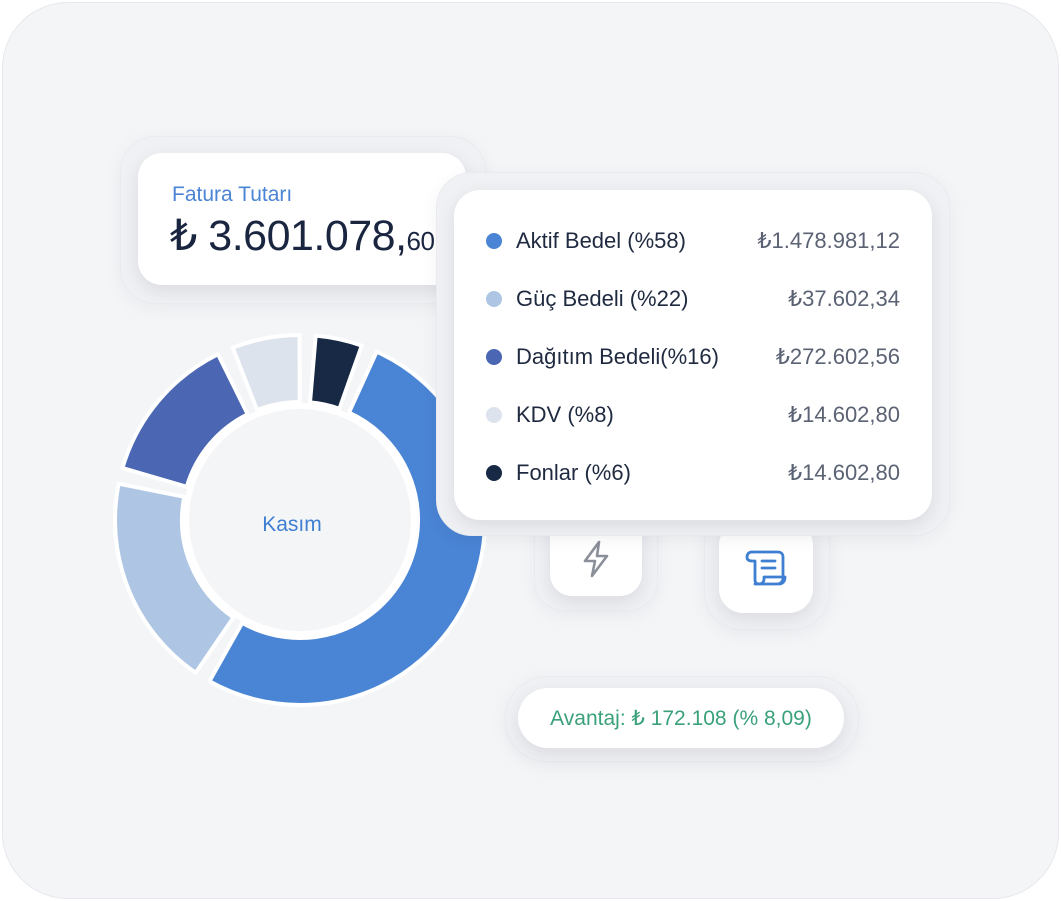 The width and height of the screenshot is (1061, 901). What do you see at coordinates (596, 559) in the screenshot?
I see `lightning-icon` at bounding box center [596, 559].